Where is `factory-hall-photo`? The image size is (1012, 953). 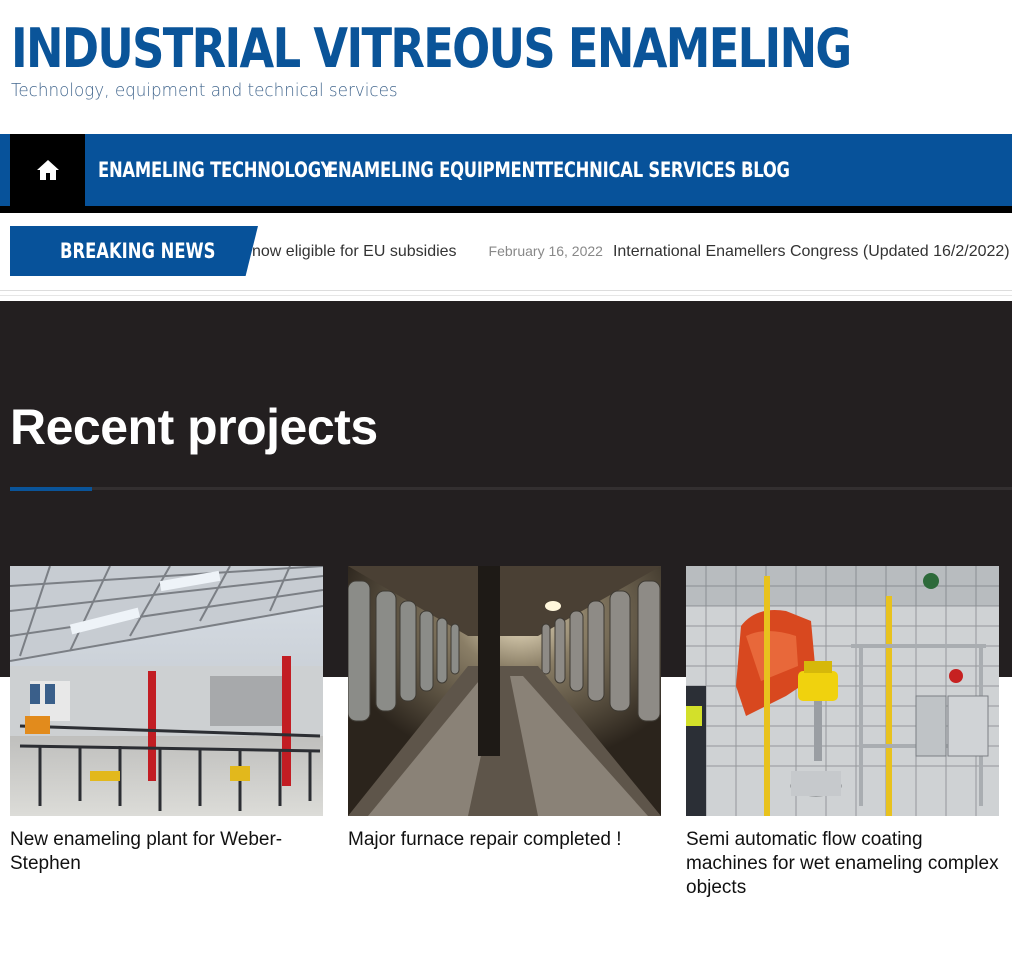
factory-hall-photo is located at coordinates (166, 691).